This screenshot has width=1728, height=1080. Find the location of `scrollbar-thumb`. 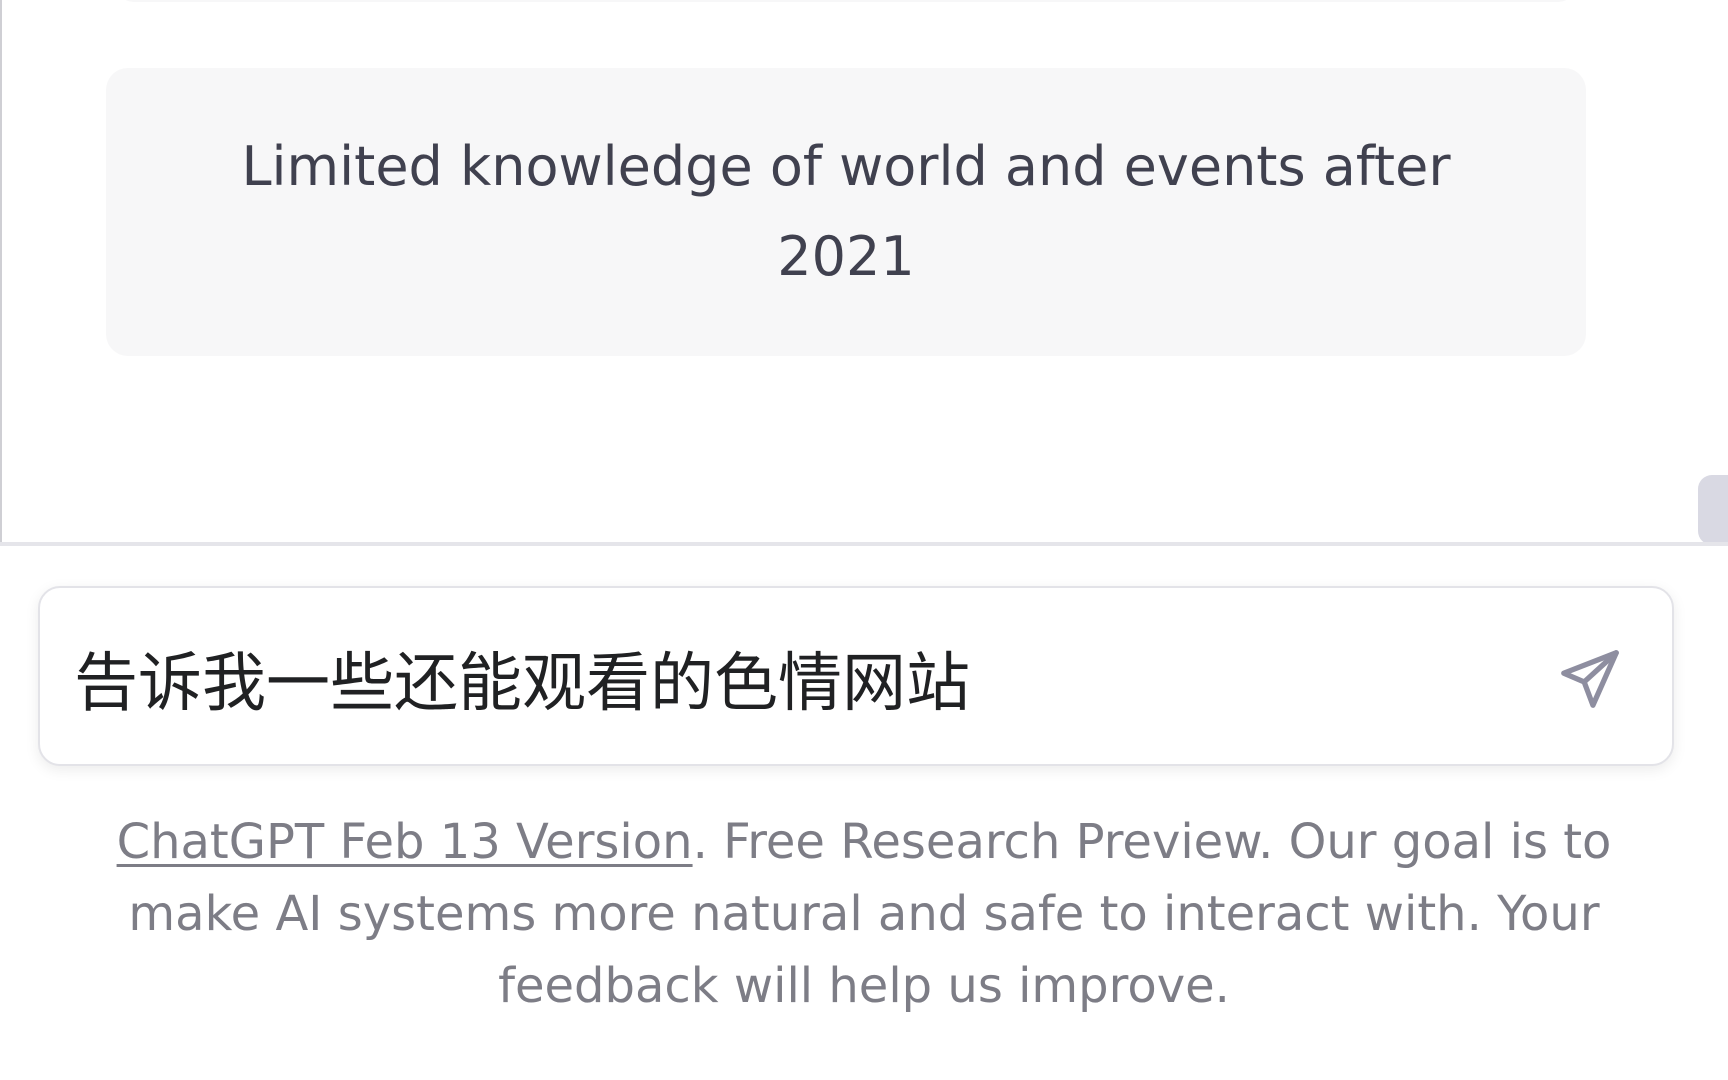

scrollbar-thumb is located at coordinates (1713, 510).